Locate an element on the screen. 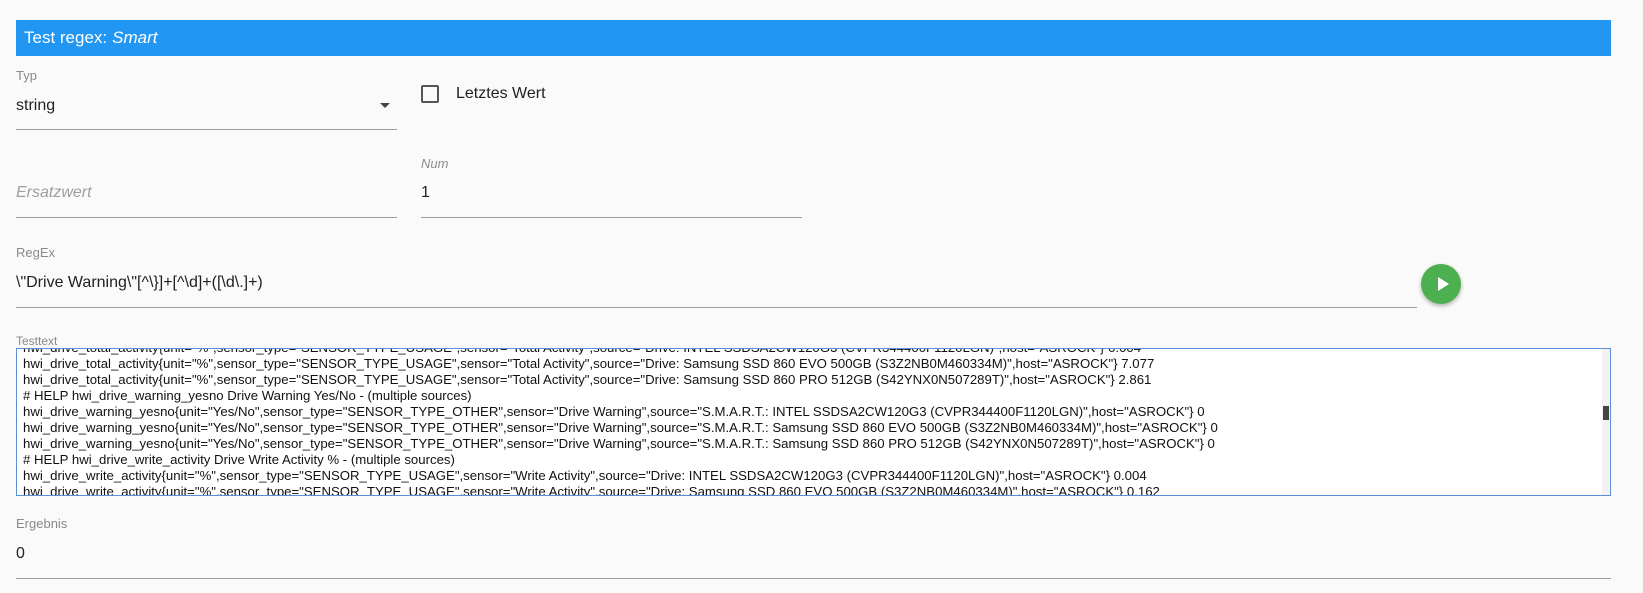  typ-label: Typ is located at coordinates (26, 75).